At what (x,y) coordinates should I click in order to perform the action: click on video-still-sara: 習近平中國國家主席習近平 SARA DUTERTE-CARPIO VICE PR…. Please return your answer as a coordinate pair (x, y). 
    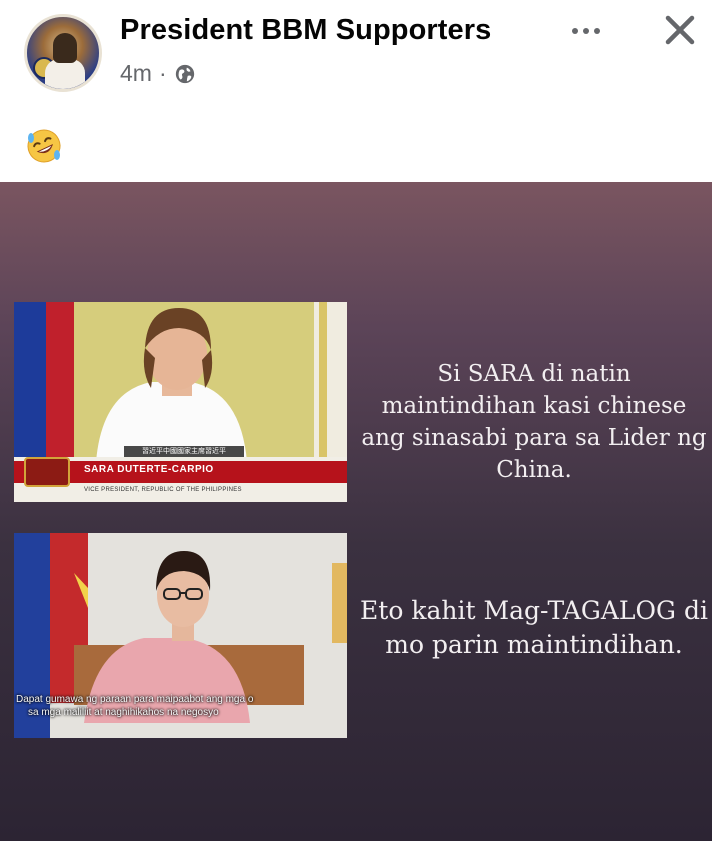
    Looking at the image, I should click on (180, 402).